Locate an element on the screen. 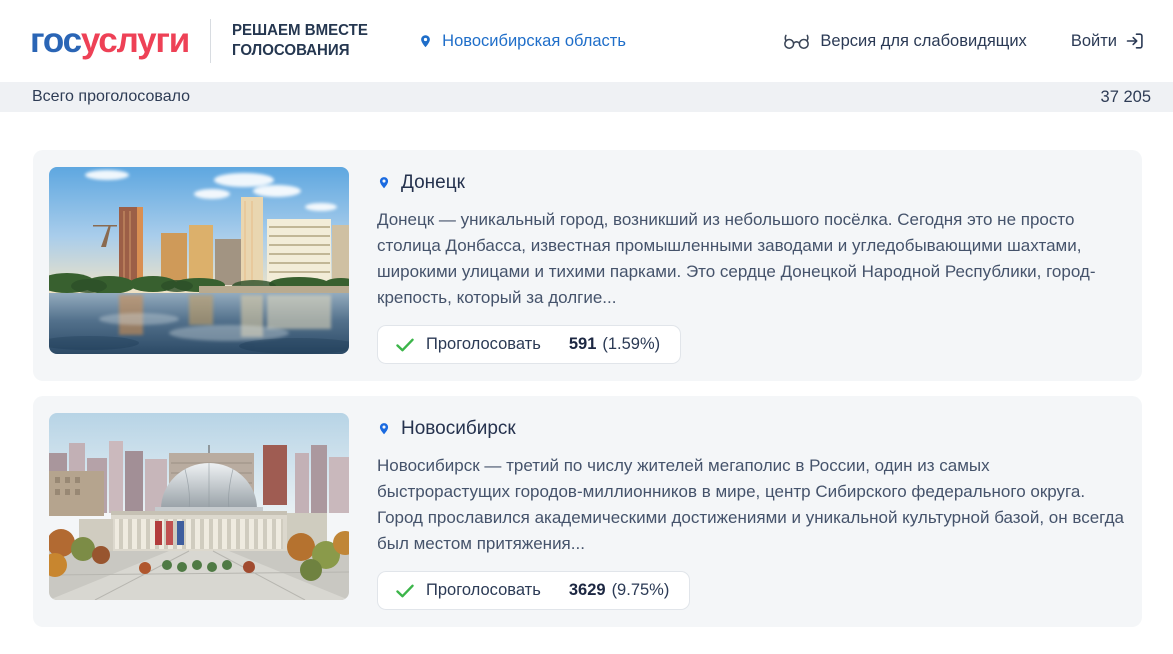 The height and width of the screenshot is (654, 1173). location-pin-icon is located at coordinates (425, 41).